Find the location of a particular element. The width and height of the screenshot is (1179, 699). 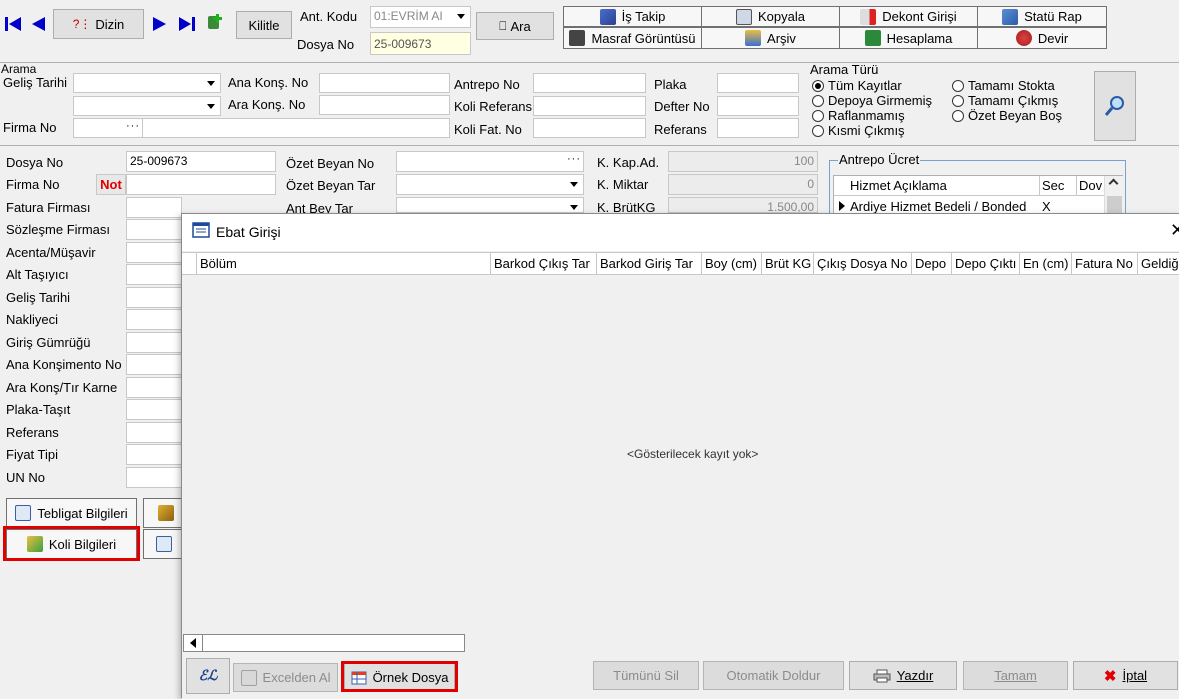

form-dosya-no-field: 25-009673 is located at coordinates (201, 161).